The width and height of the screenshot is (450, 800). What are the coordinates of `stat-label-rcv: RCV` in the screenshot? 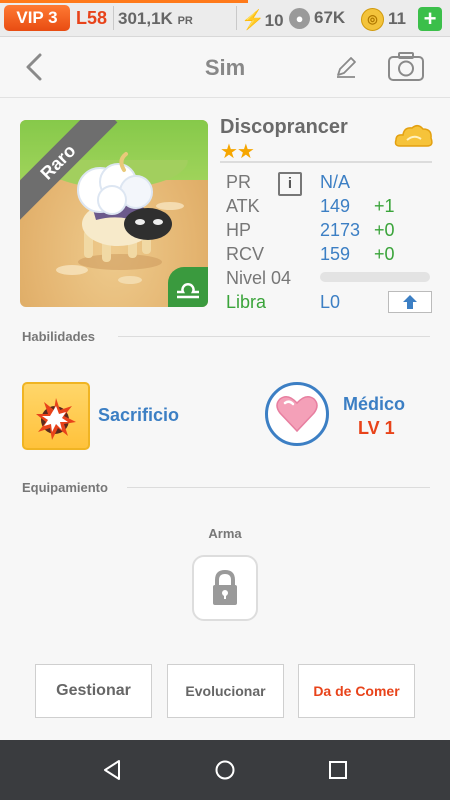 It's located at (245, 254).